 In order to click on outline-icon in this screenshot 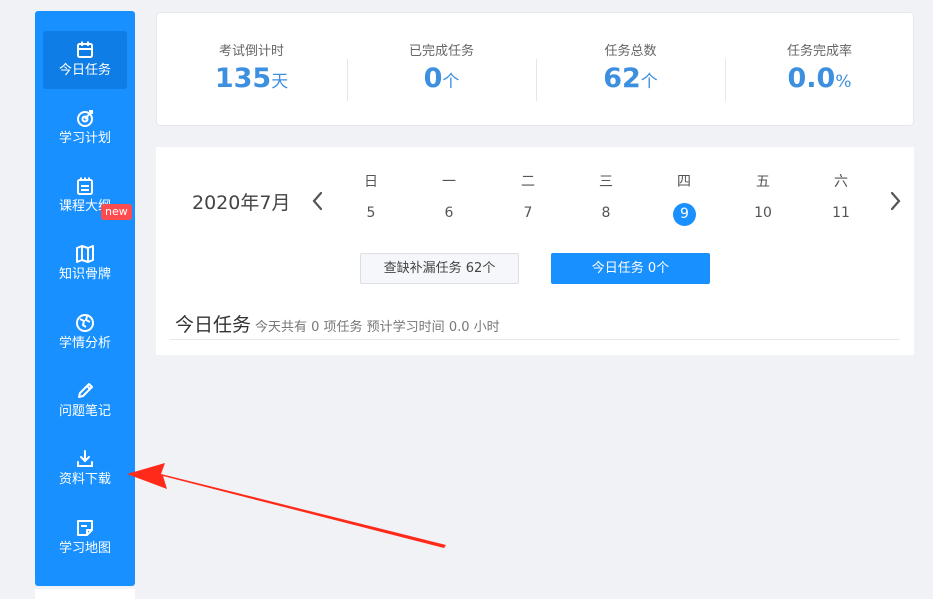, I will do `click(85, 186)`.